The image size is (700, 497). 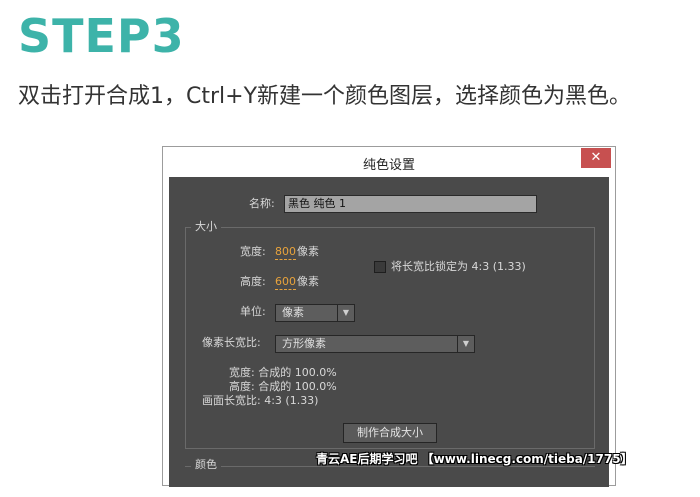 I want to click on name-input: 黑色 纯色 1, so click(x=410, y=204).